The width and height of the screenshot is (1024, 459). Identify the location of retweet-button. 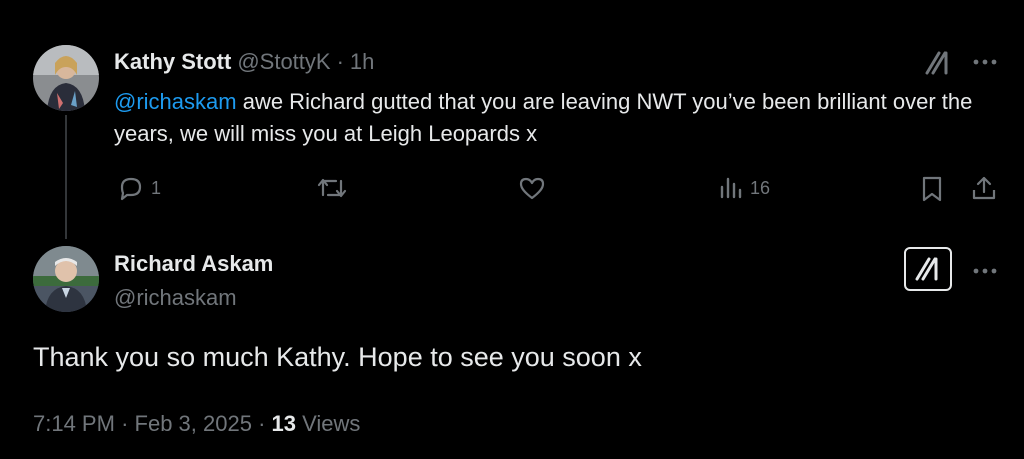
(332, 188).